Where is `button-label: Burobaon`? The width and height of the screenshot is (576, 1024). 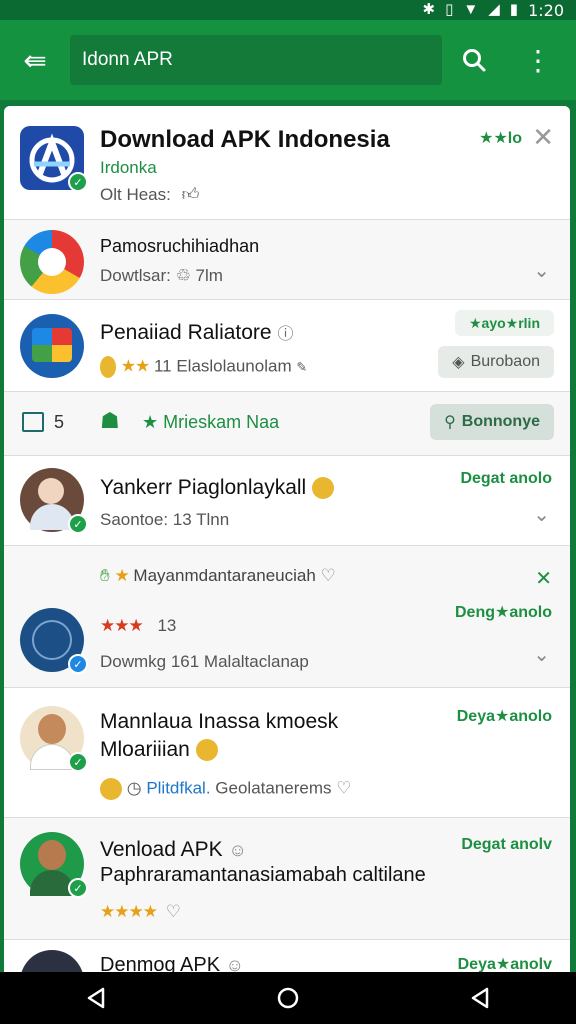 button-label: Burobaon is located at coordinates (505, 361).